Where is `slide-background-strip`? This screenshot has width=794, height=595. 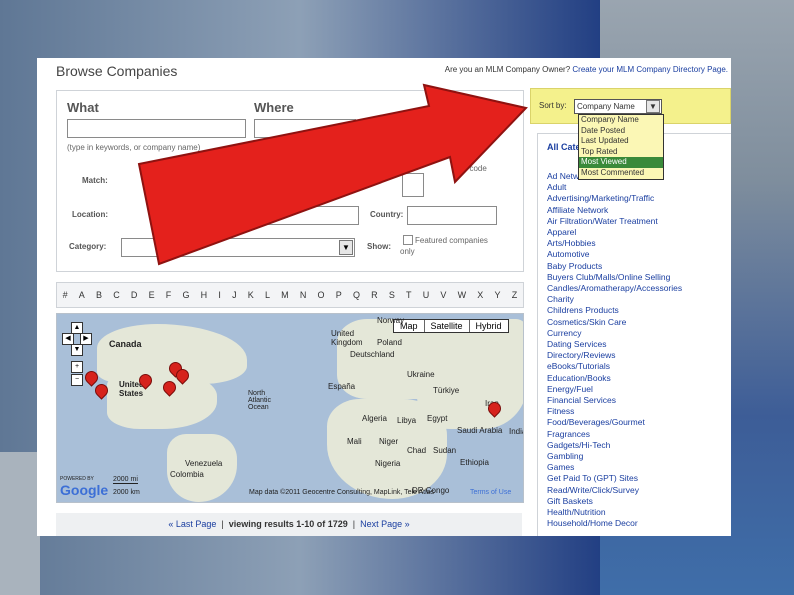
slide-background-strip is located at coordinates (20, 523).